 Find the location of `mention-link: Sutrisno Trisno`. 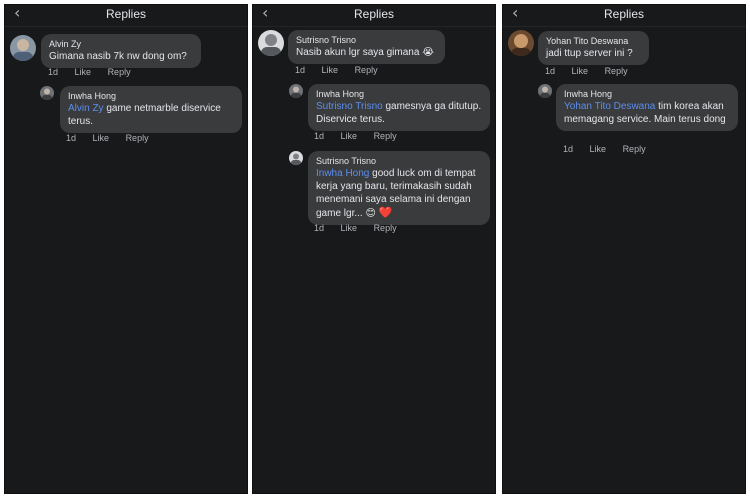

mention-link: Sutrisno Trisno is located at coordinates (349, 106).